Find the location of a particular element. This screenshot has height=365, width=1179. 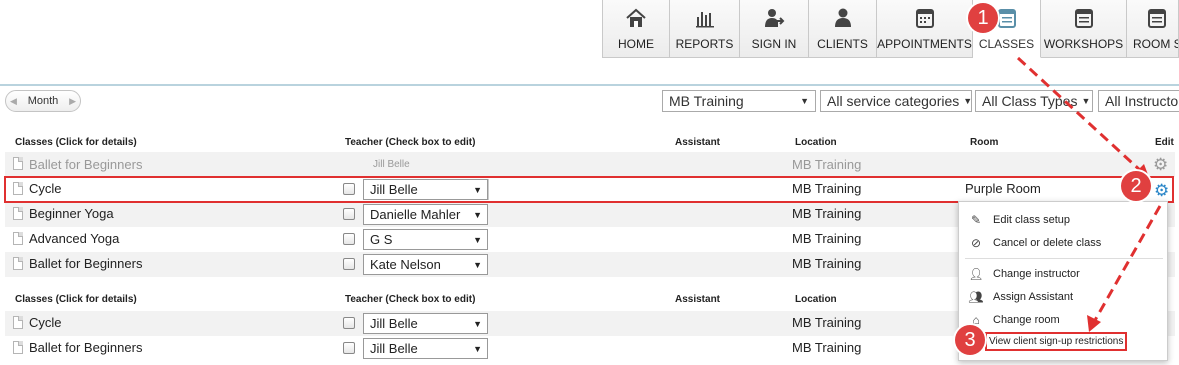

step-badge-3: 3 is located at coordinates (970, 340).